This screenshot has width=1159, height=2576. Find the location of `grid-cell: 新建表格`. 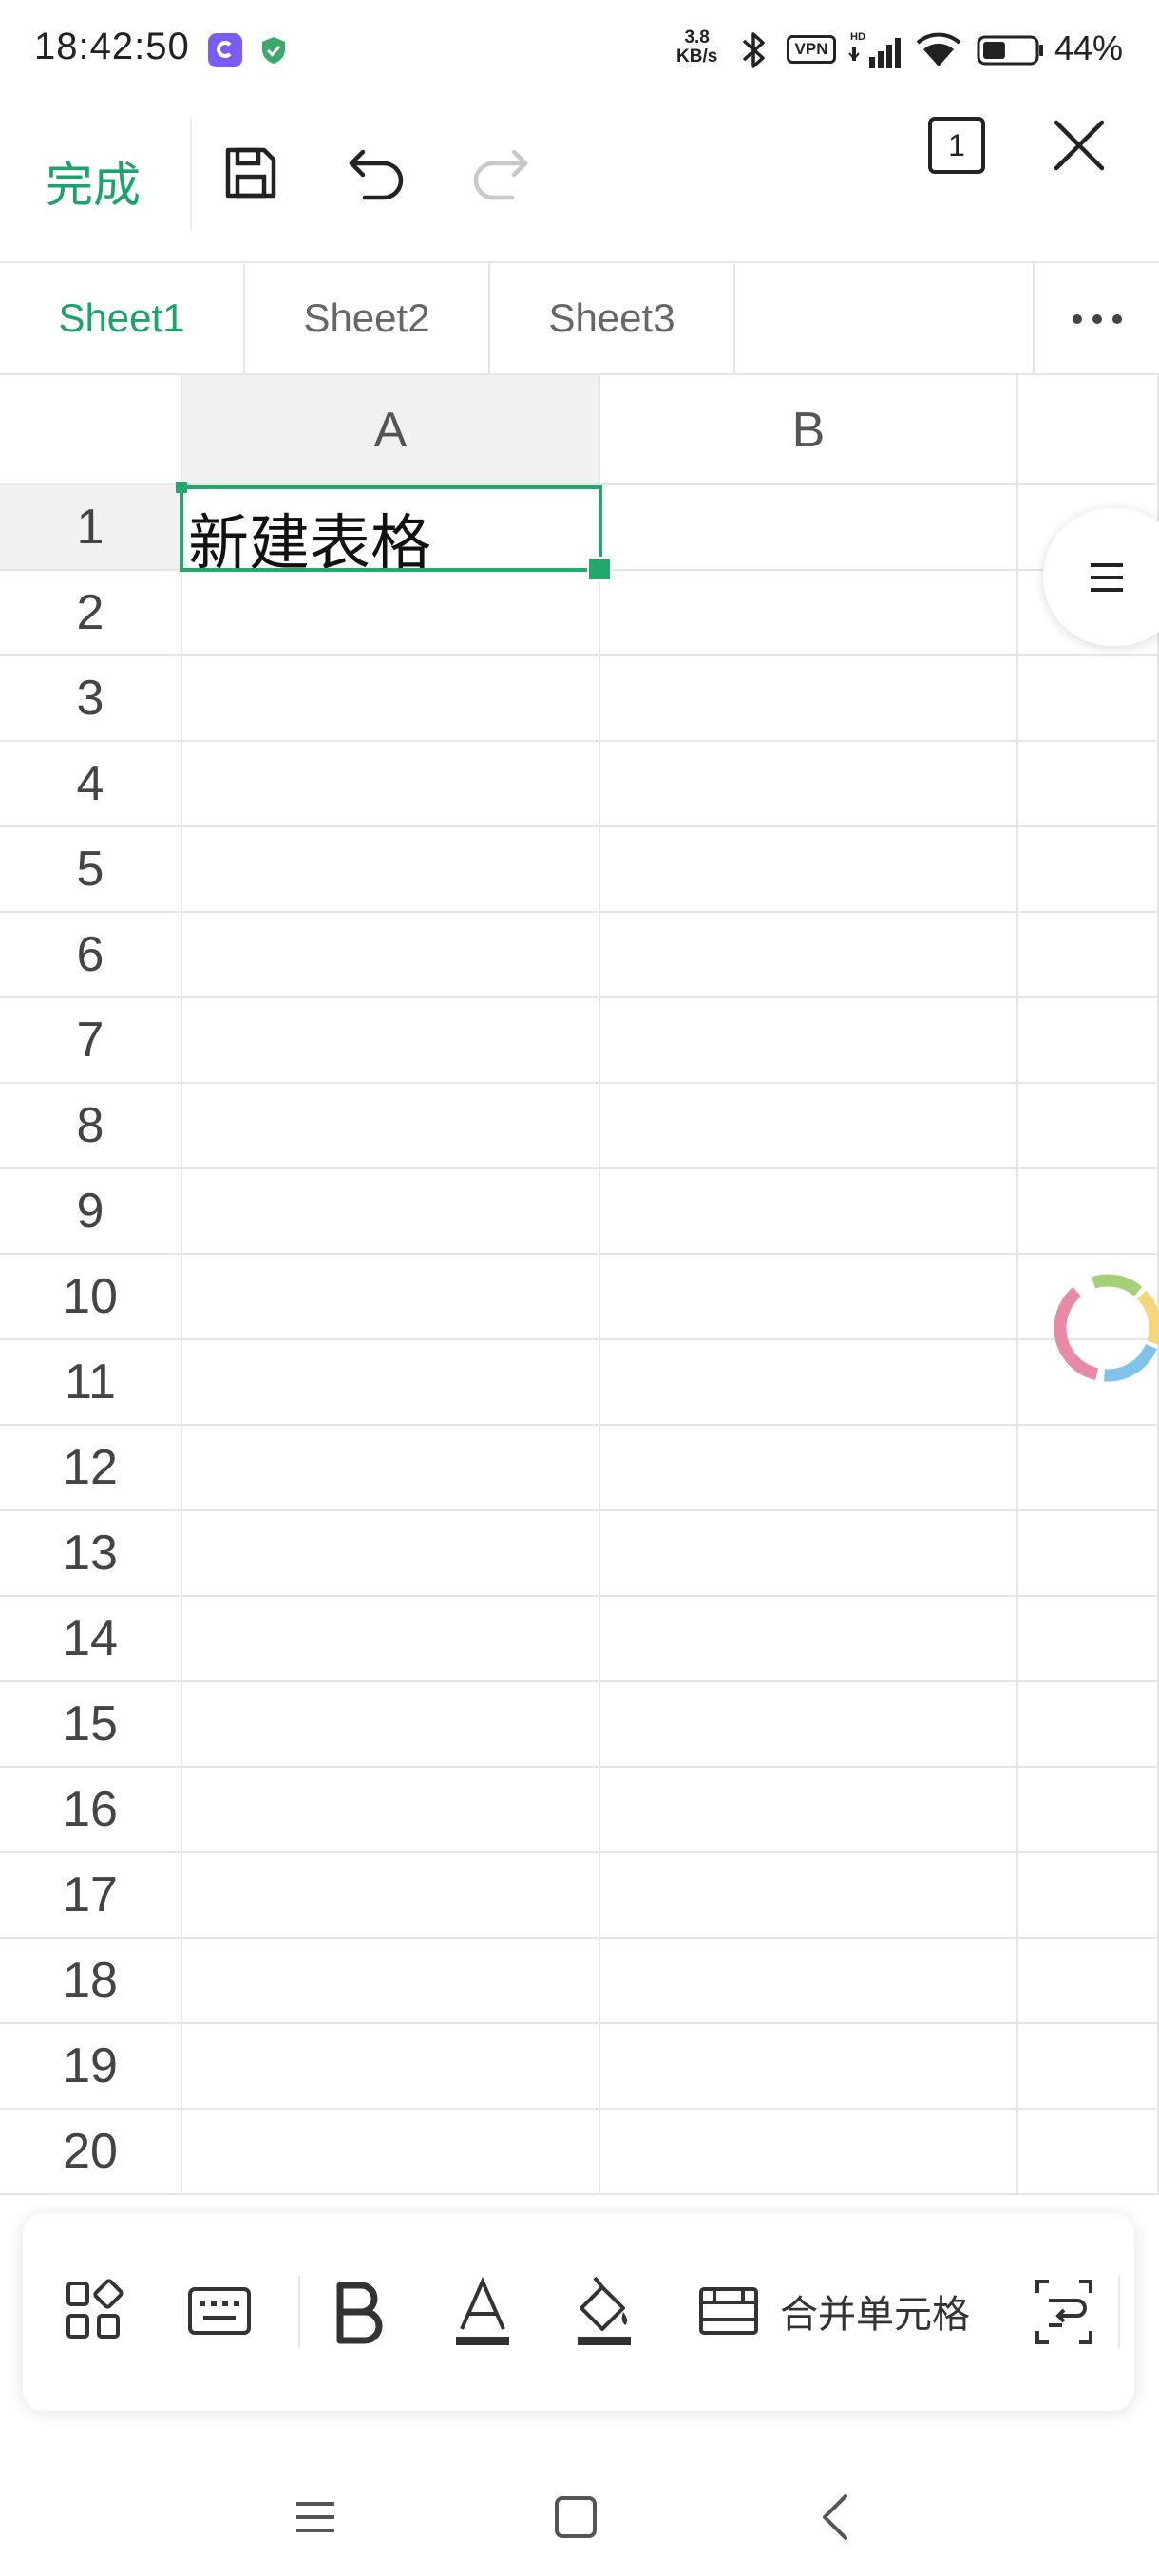

grid-cell: 新建表格 is located at coordinates (391, 531).